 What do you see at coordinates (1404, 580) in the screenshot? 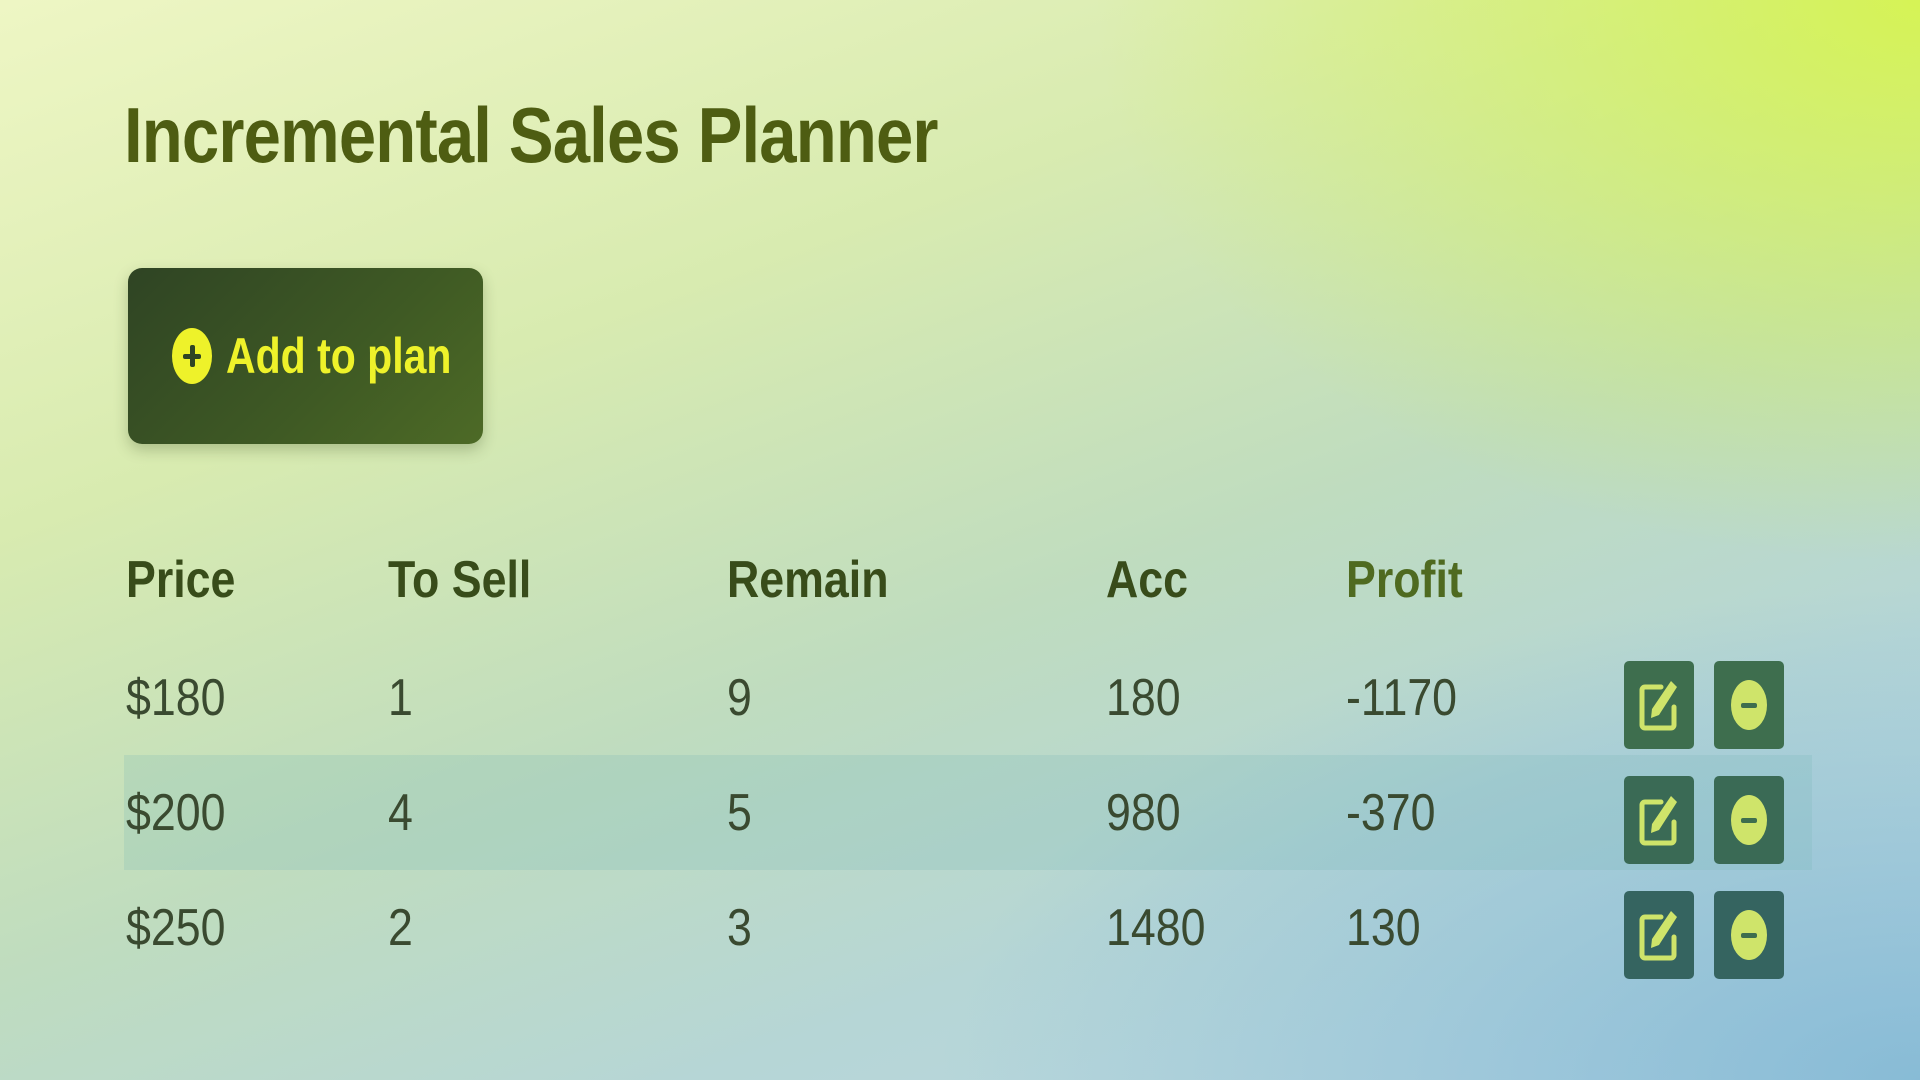
I see `column-header-profit: Profit` at bounding box center [1404, 580].